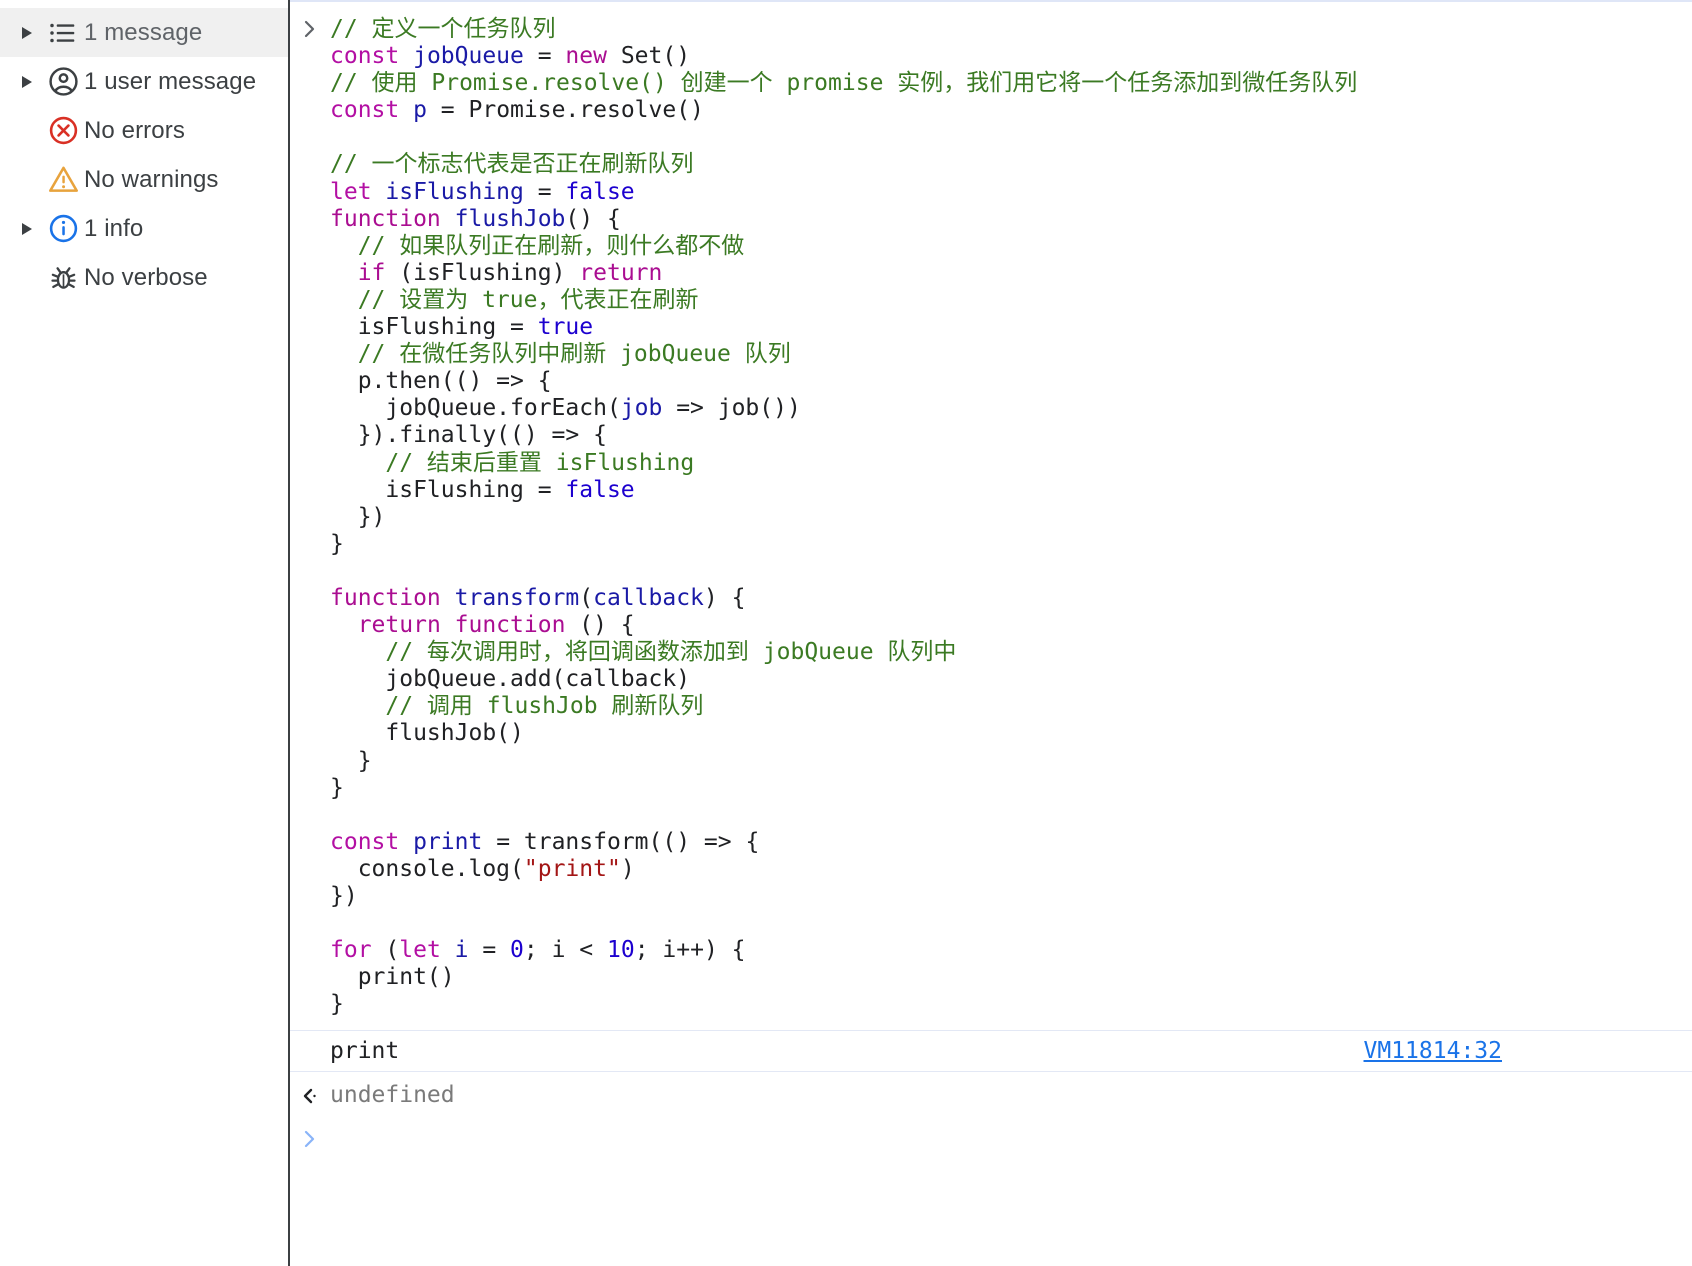 The height and width of the screenshot is (1266, 1692). I want to click on sidebar-item-errors: No errors, so click(144, 130).